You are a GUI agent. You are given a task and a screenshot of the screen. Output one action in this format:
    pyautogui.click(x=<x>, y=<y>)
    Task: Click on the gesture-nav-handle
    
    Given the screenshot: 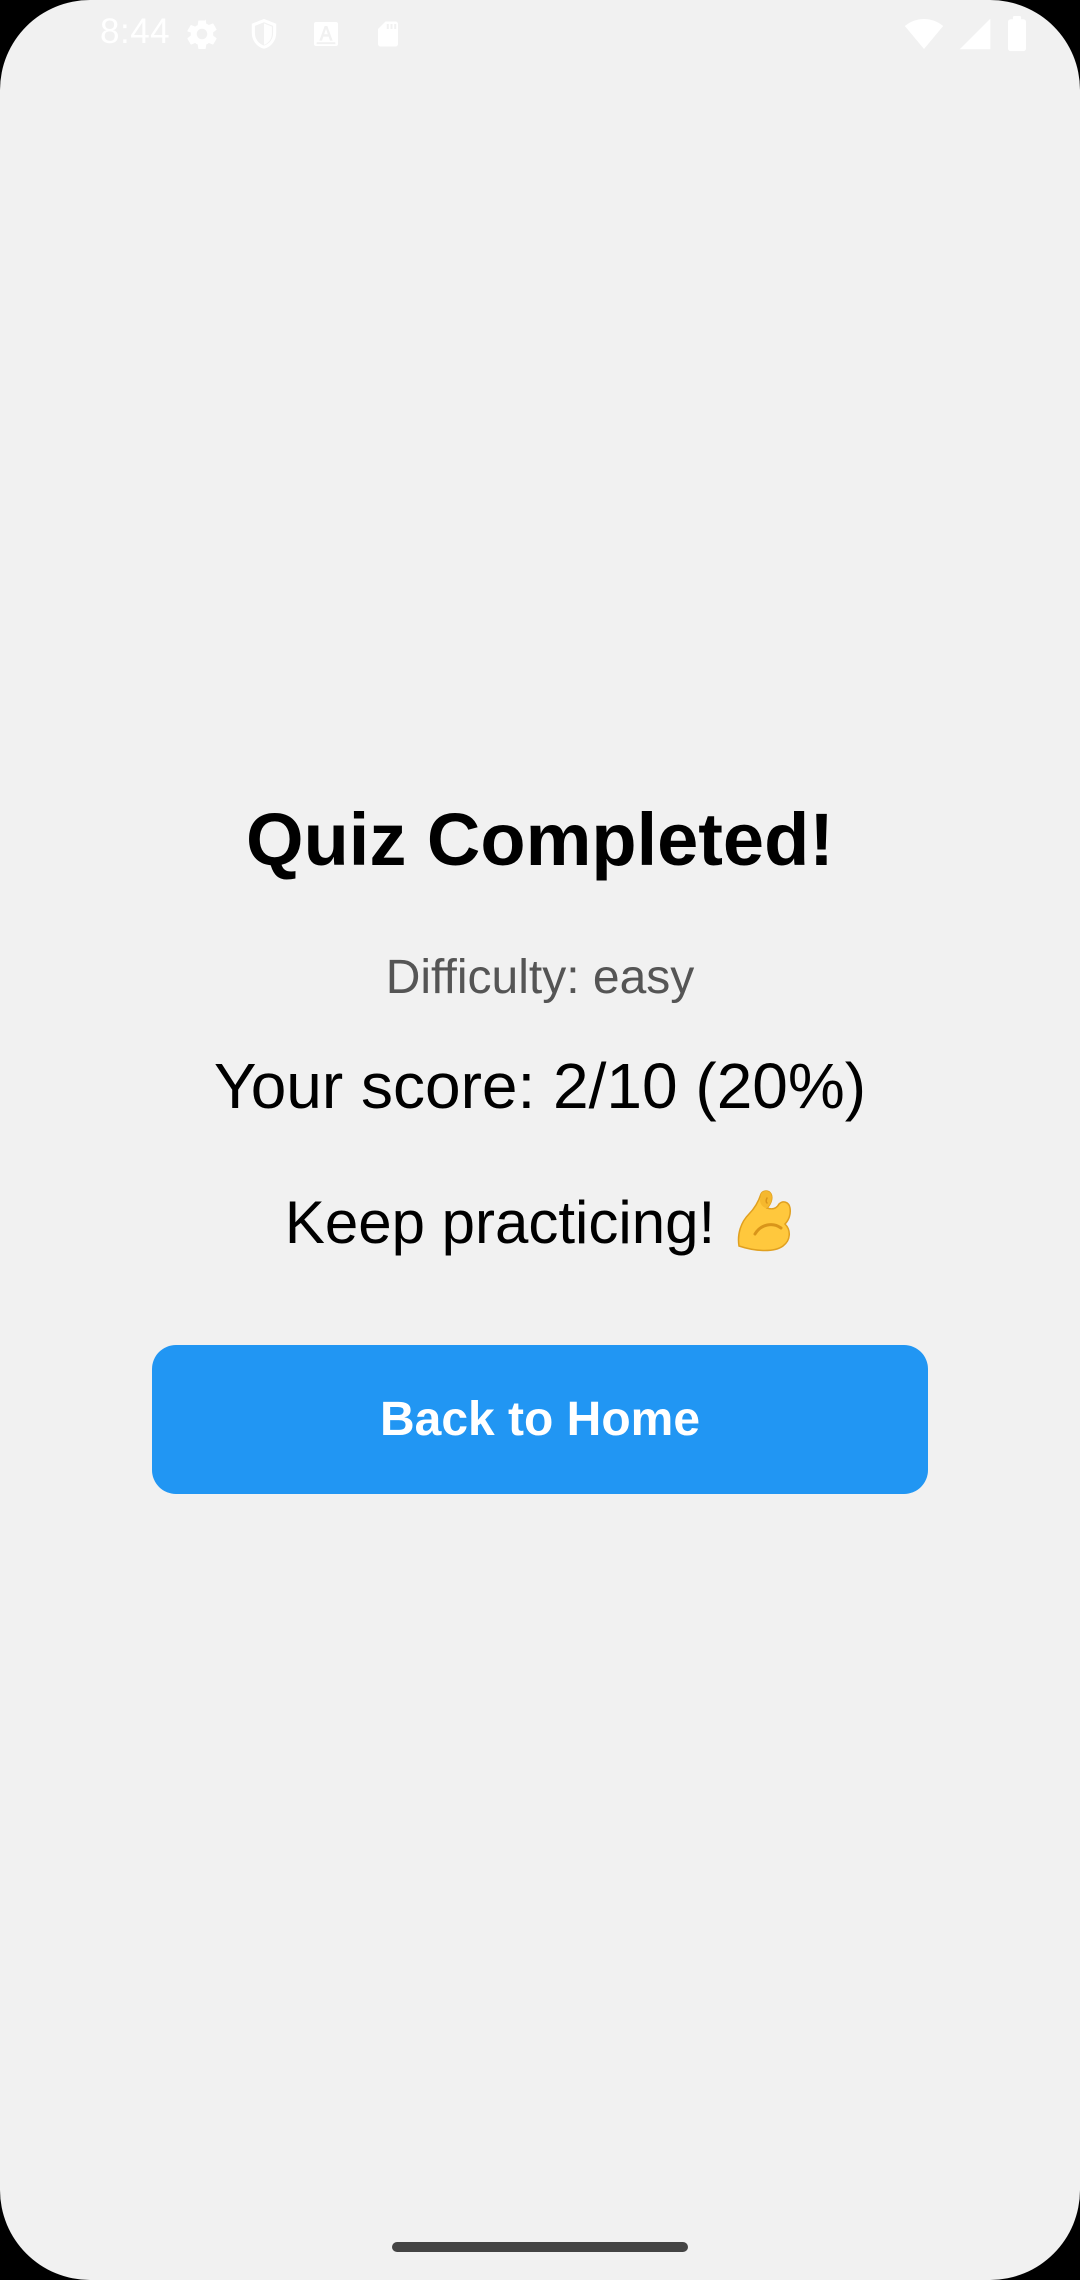 What is the action you would take?
    pyautogui.click(x=540, y=2247)
    